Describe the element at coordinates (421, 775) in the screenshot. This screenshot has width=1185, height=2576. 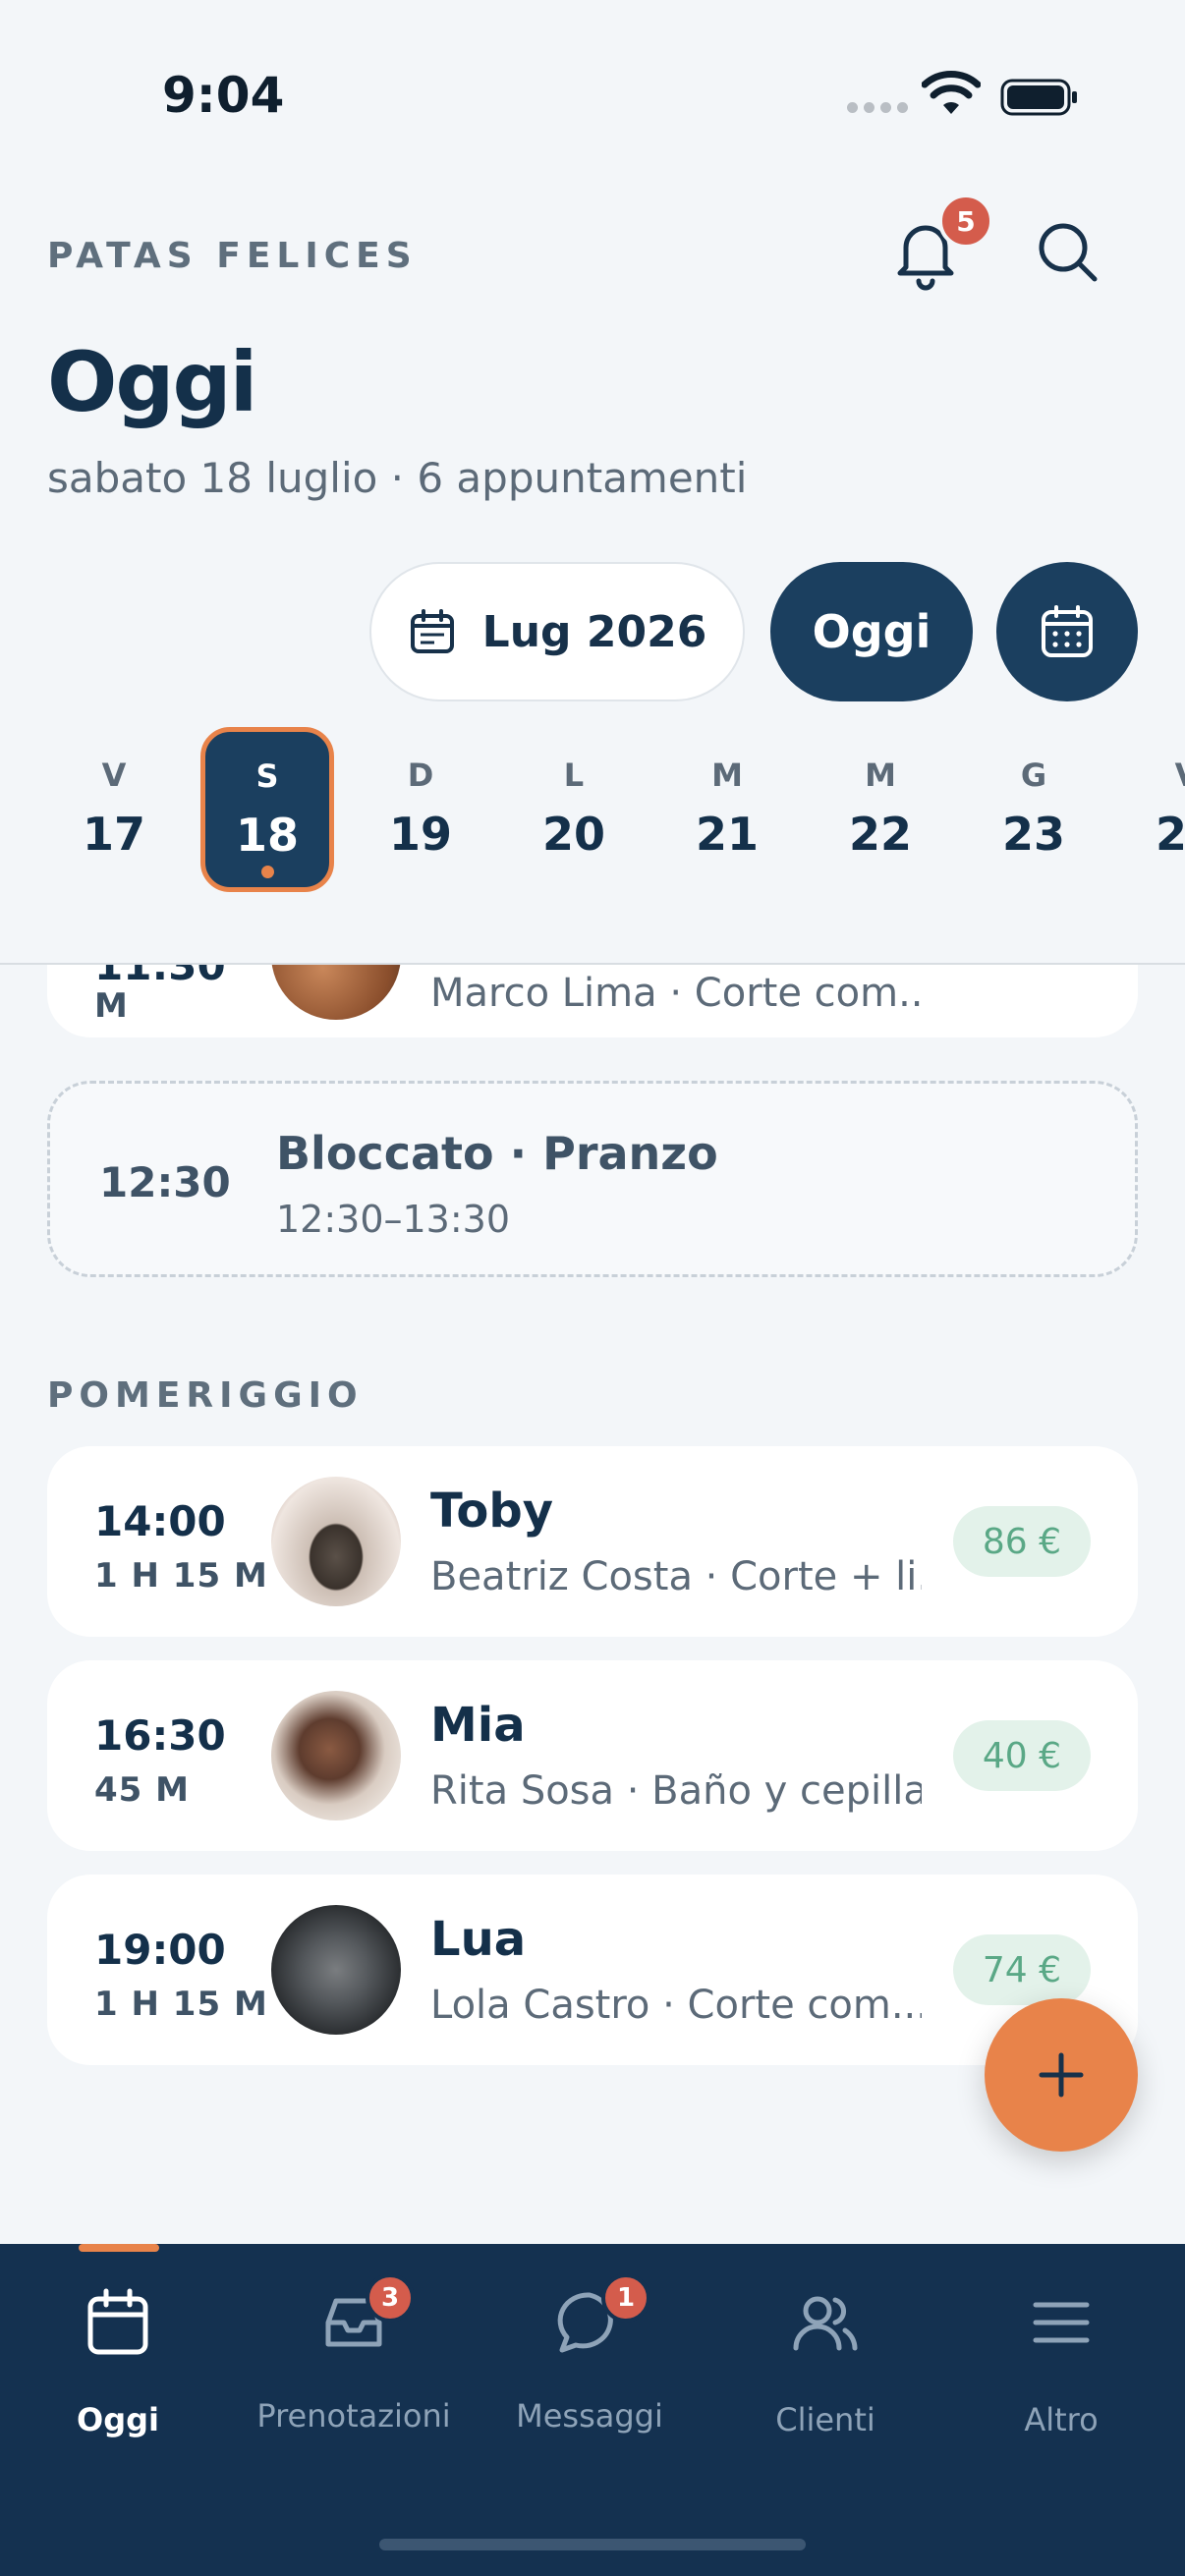
I see `day-weekday: D` at that location.